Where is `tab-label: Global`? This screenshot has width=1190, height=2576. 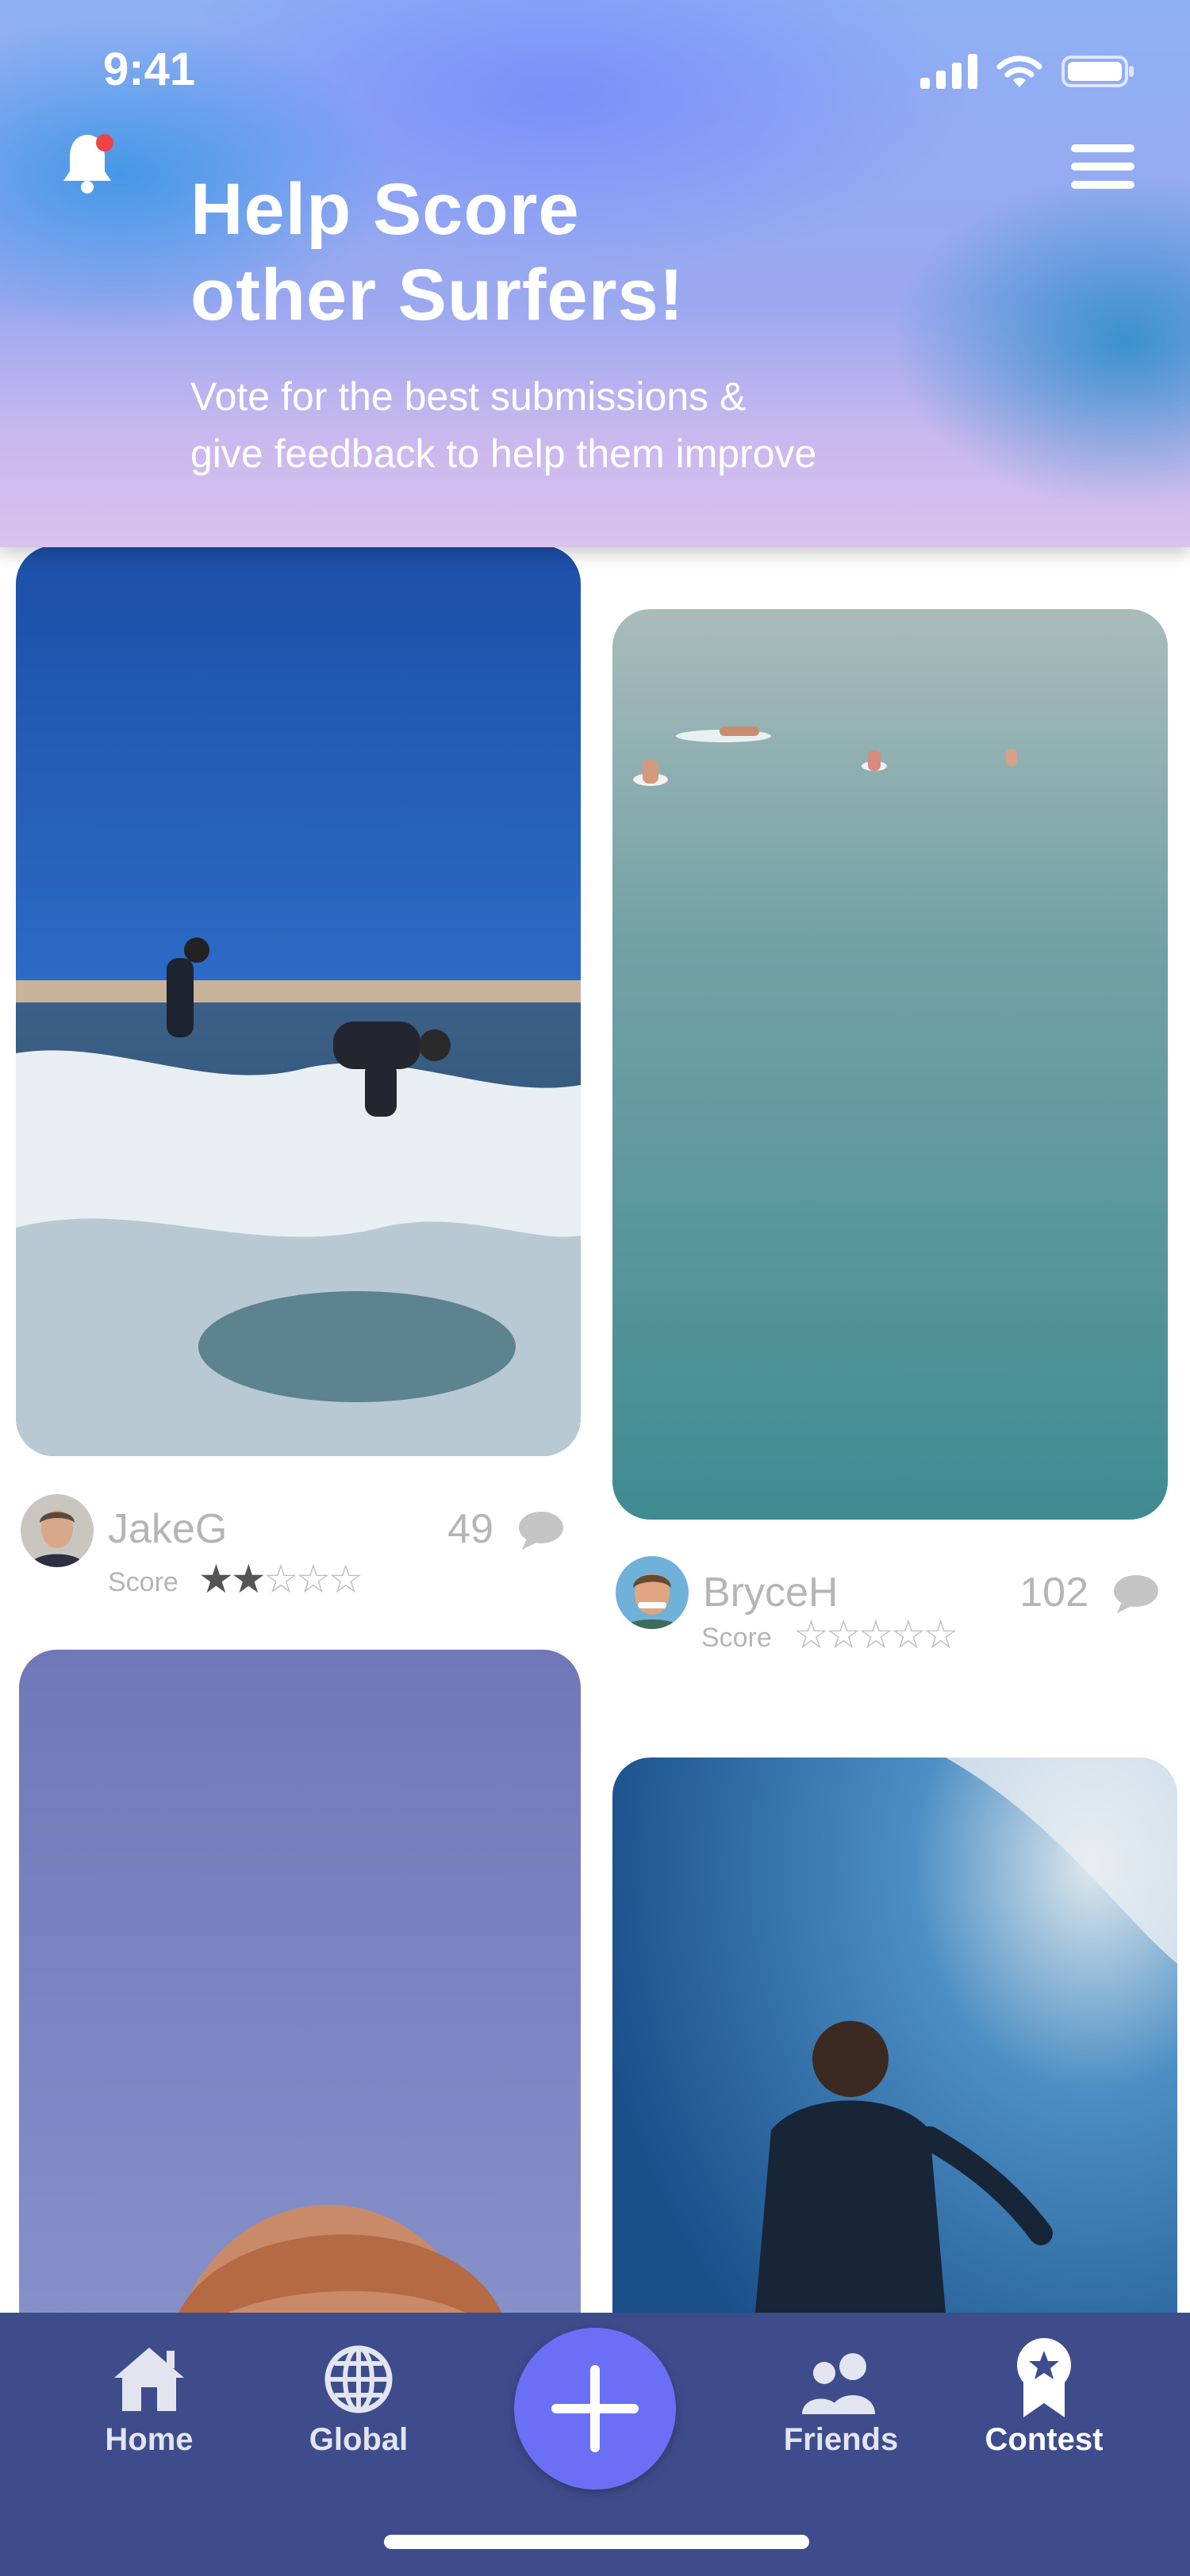
tab-label: Global is located at coordinates (359, 2439).